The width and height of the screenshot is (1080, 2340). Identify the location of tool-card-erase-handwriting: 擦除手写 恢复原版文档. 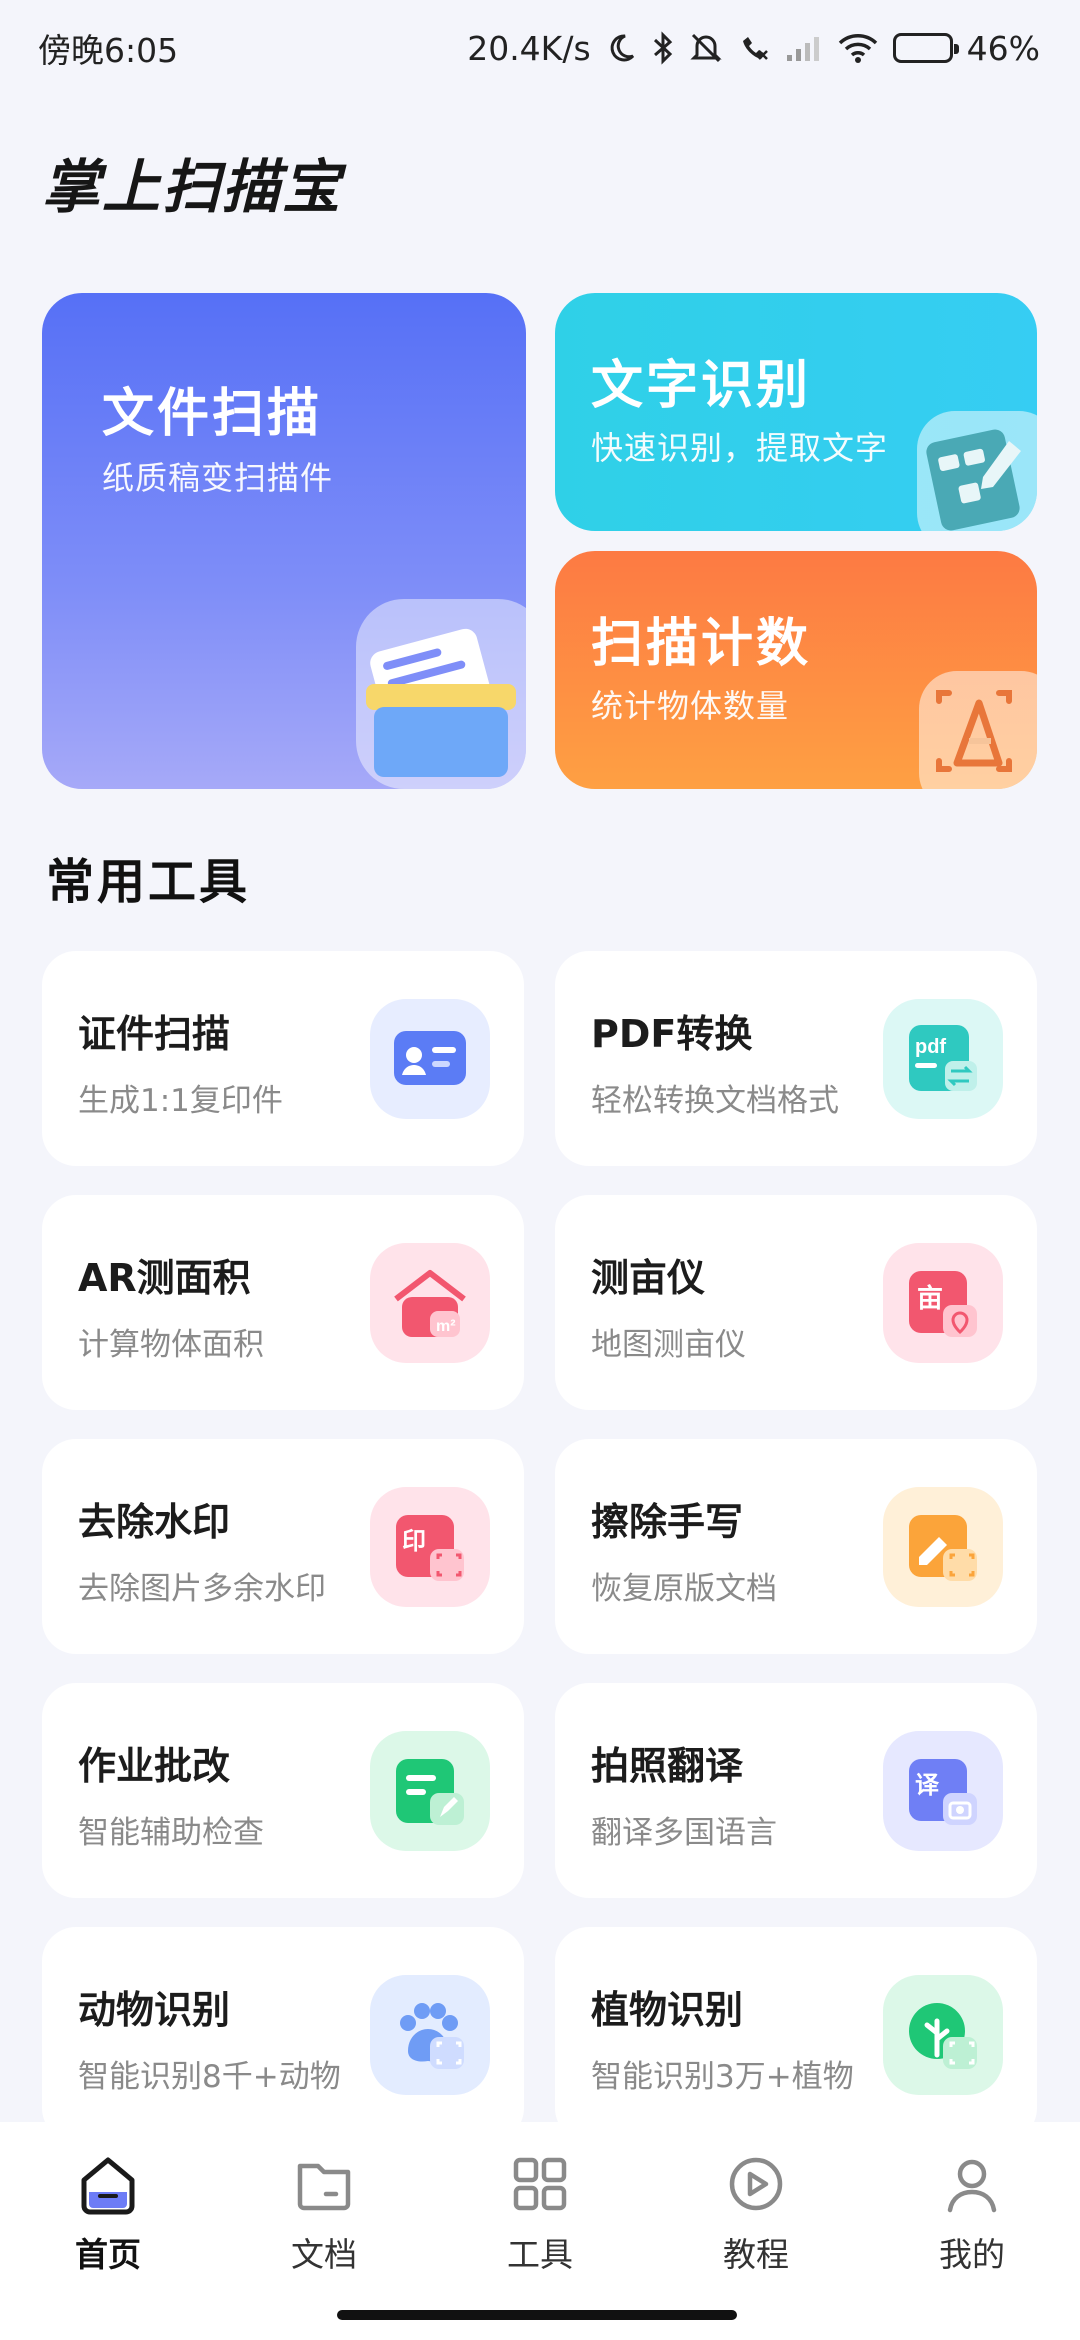
(796, 1546).